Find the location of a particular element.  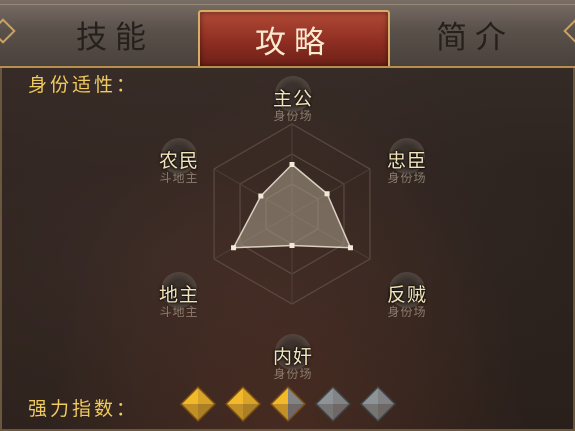

role-name: 农民 is located at coordinates (178, 161).